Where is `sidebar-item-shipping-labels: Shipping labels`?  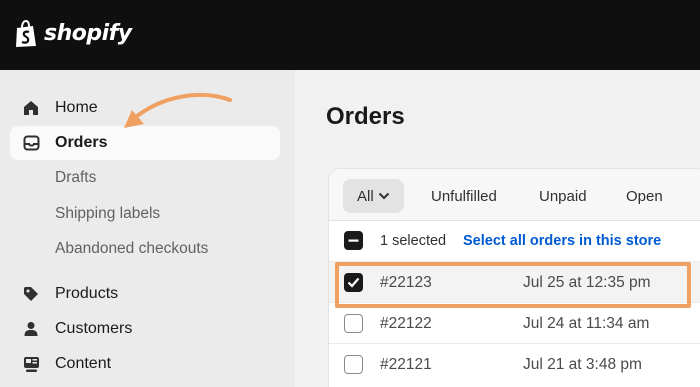
sidebar-item-shipping-labels: Shipping labels is located at coordinates (145, 214).